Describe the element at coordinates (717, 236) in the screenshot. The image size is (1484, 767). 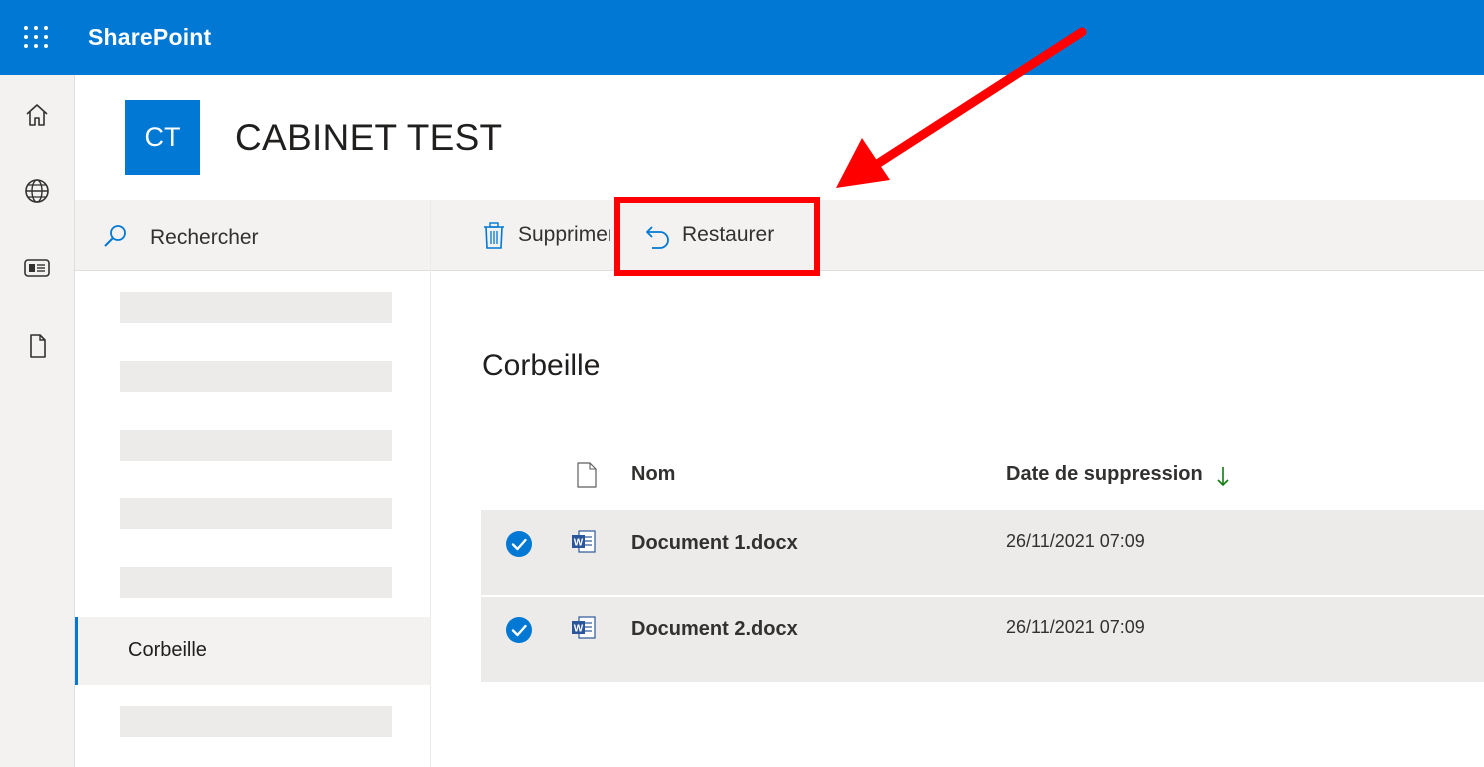
I see `annotation-highlight-box` at that location.